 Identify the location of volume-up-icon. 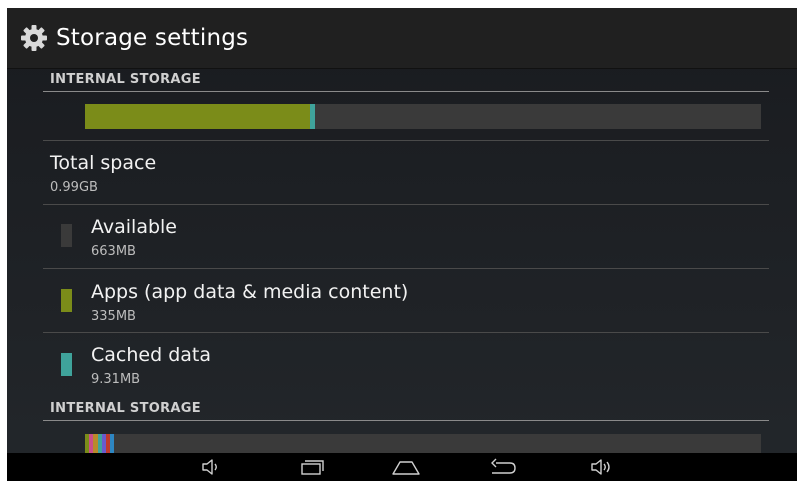
(602, 467).